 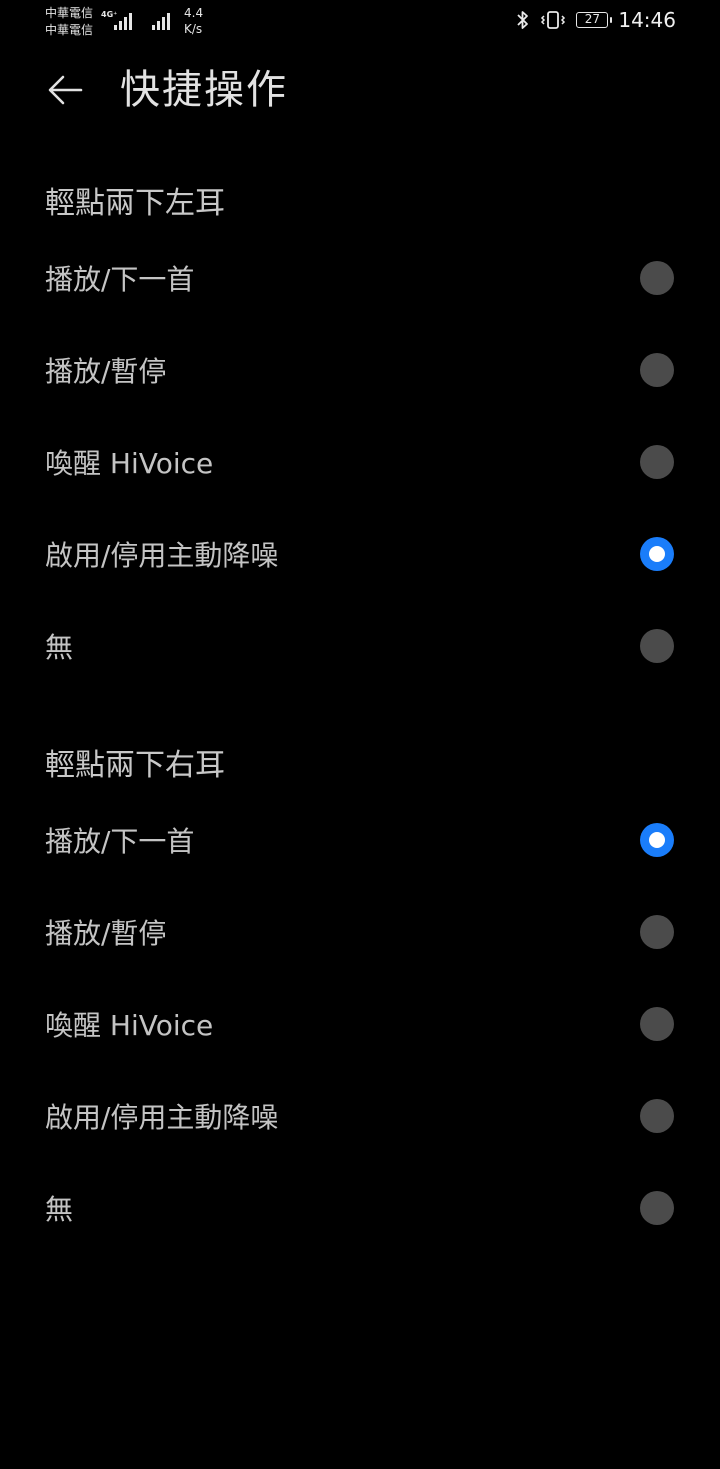 I want to click on option-right-none: 無, so click(x=360, y=1208).